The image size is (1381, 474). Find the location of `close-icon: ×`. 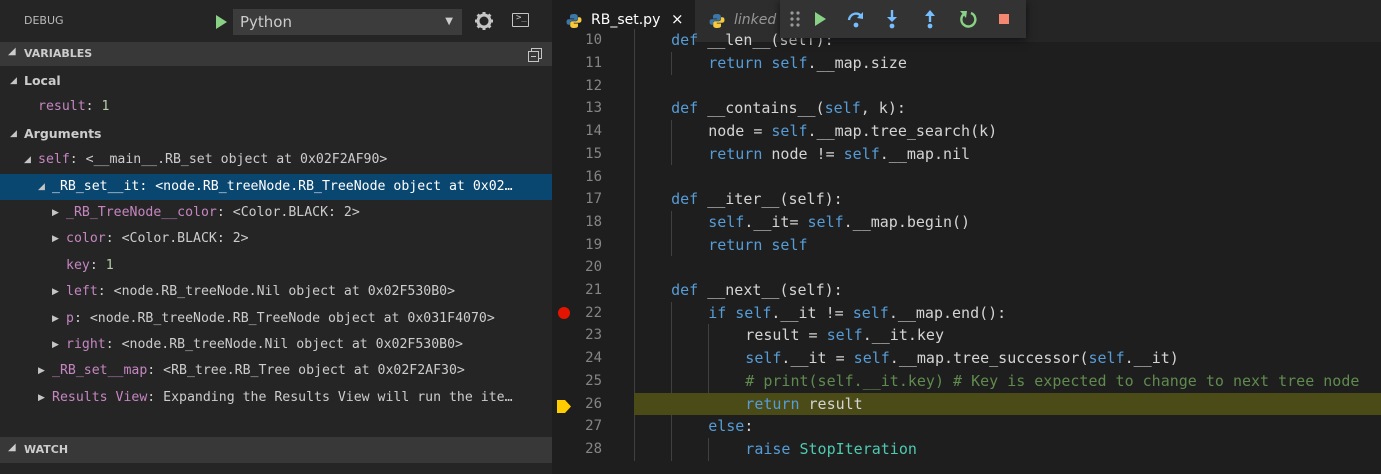

close-icon: × is located at coordinates (677, 19).